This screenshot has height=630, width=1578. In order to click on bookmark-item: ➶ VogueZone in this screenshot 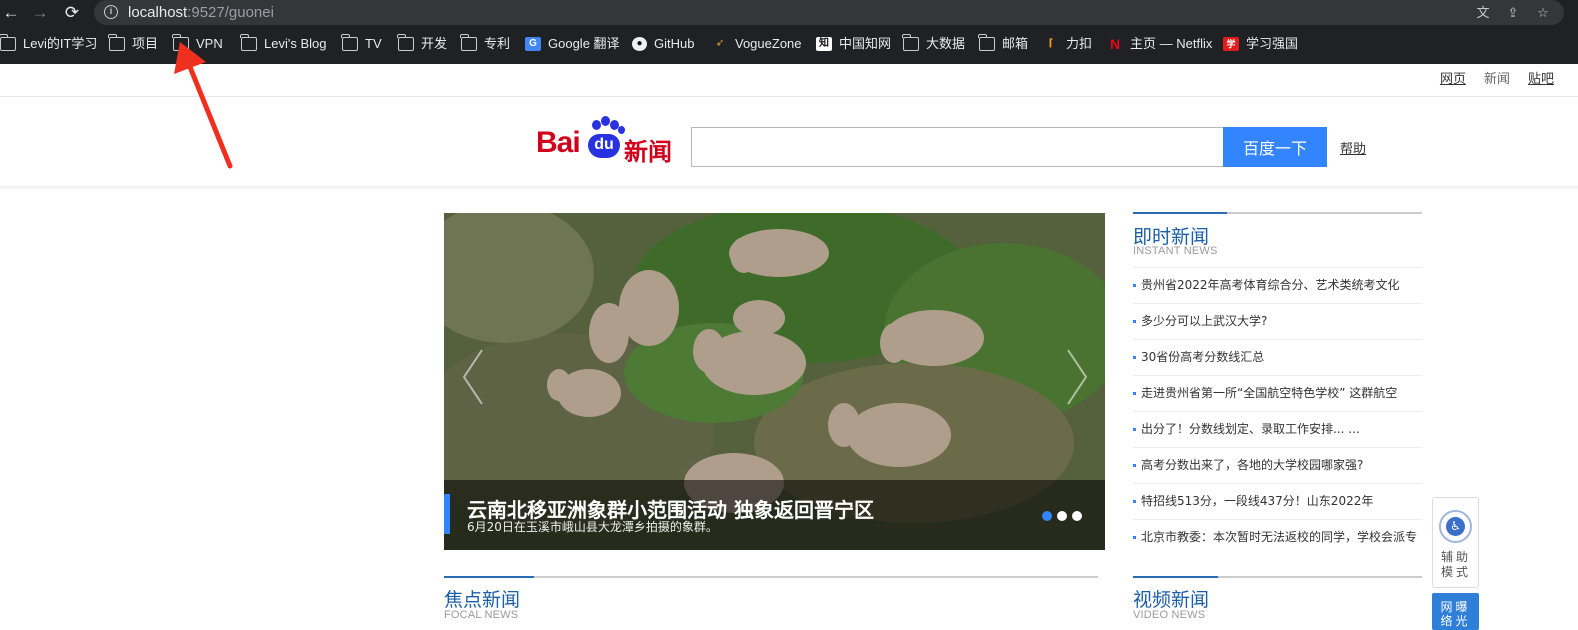, I will do `click(757, 44)`.